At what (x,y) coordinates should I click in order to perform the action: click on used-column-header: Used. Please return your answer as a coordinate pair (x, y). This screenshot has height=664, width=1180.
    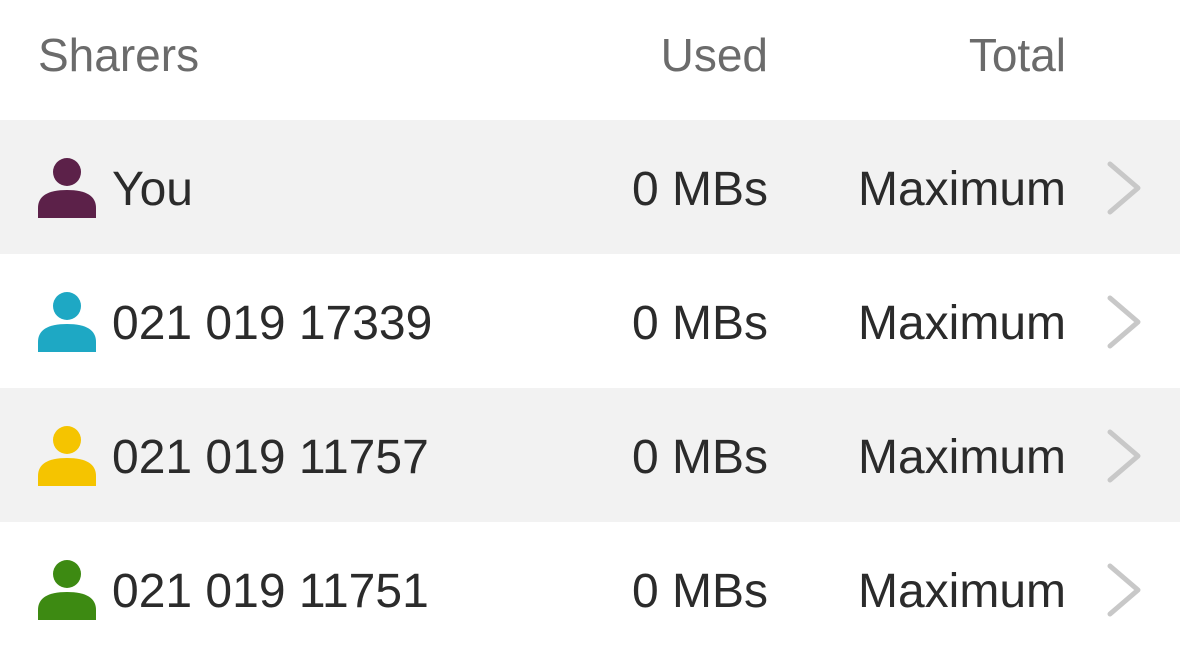
    Looking at the image, I should click on (714, 55).